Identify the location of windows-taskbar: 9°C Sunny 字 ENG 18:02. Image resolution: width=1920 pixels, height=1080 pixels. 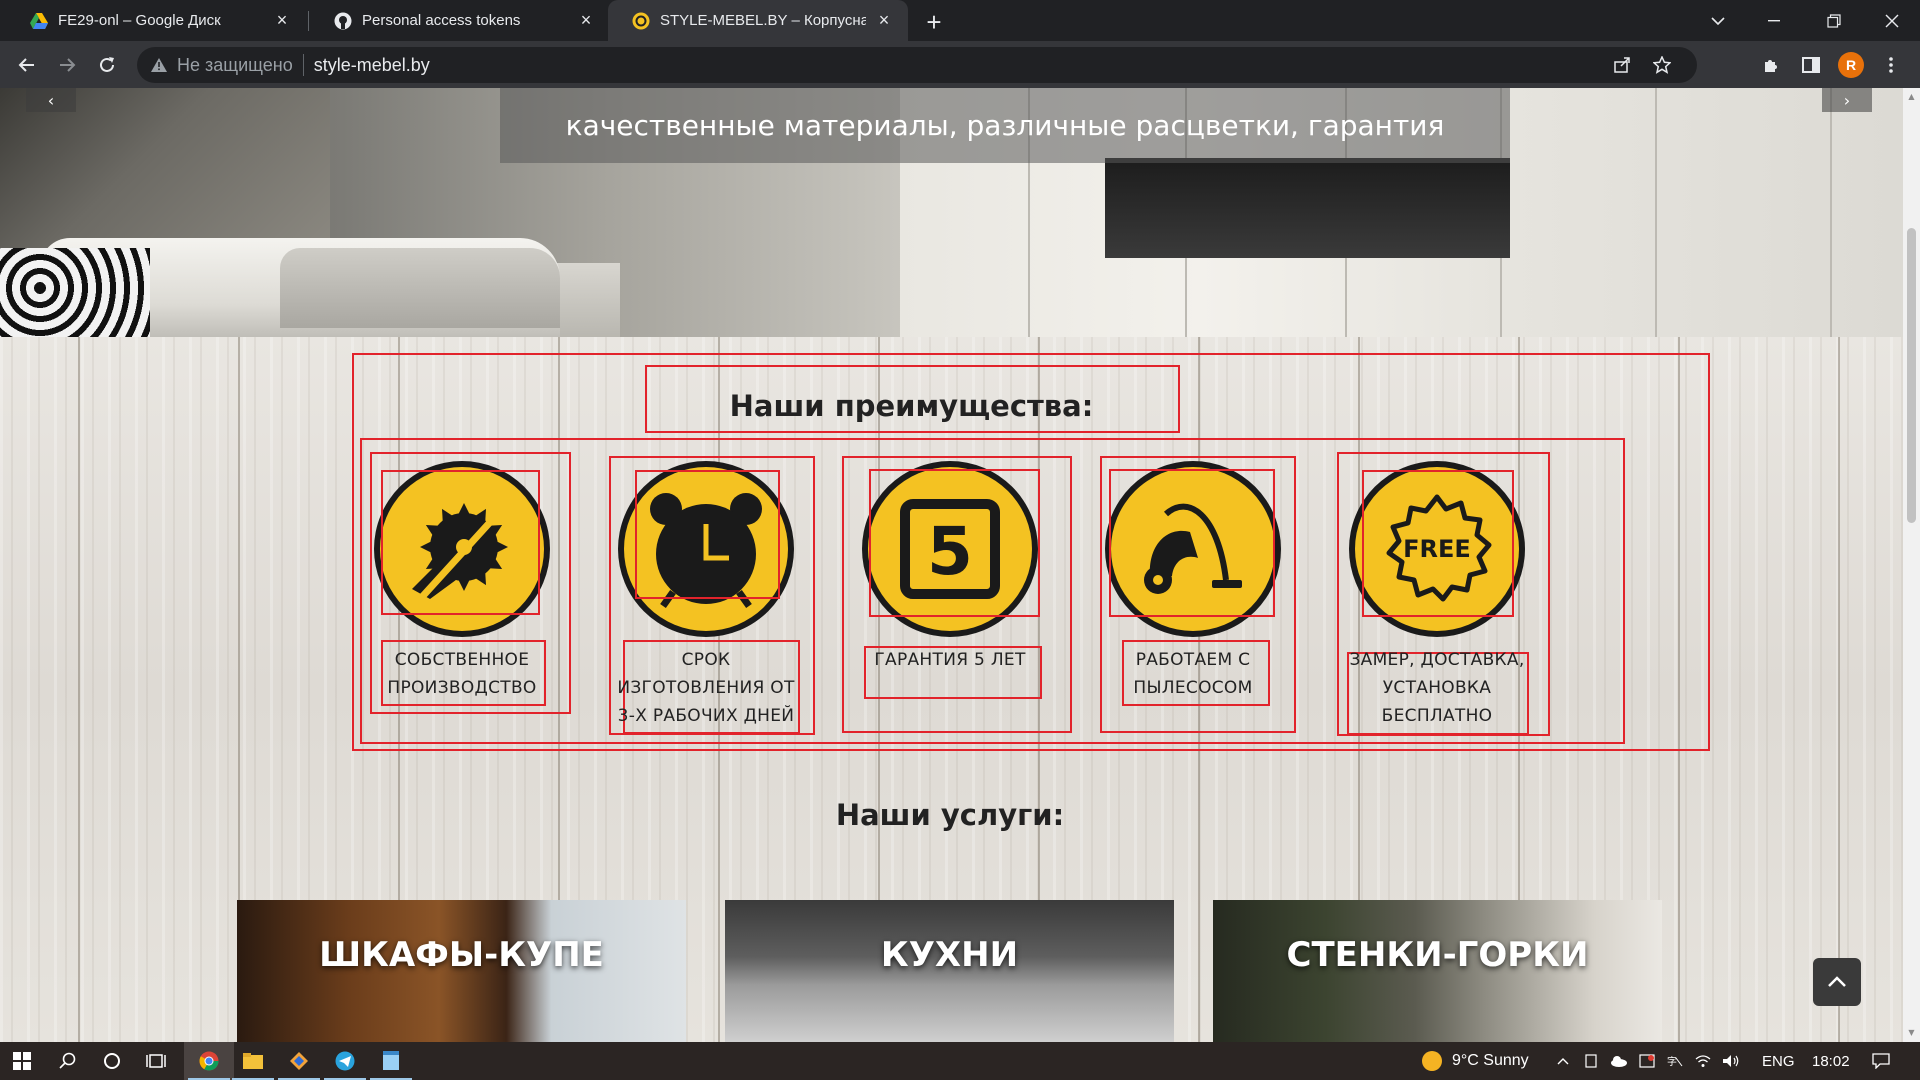
(960, 1061).